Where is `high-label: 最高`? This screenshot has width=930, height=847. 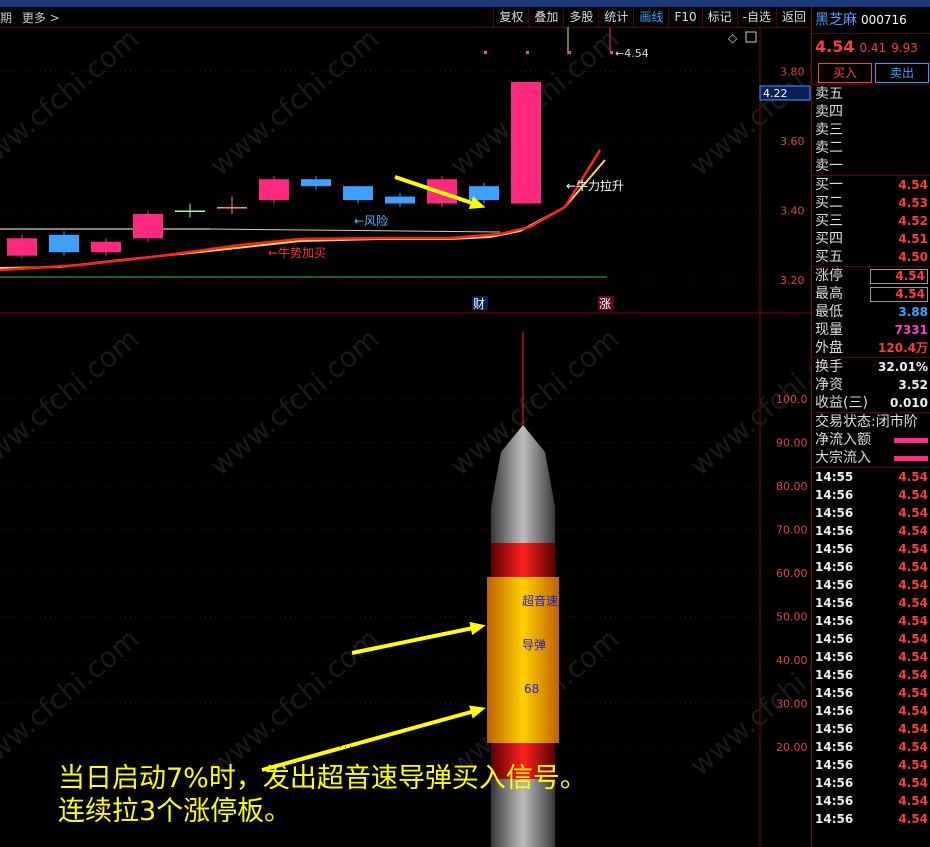
high-label: 最高 is located at coordinates (829, 294).